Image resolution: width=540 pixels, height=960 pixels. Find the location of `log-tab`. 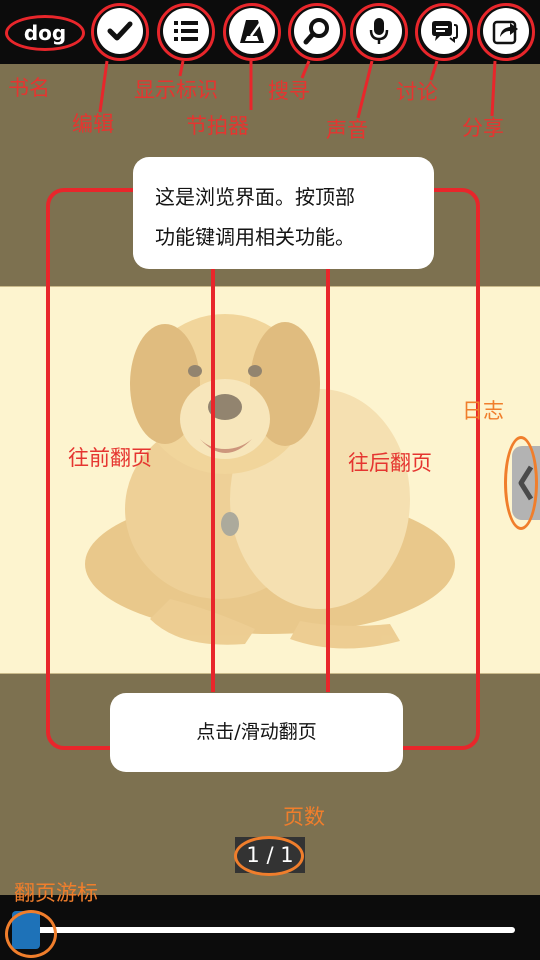

log-tab is located at coordinates (526, 483).